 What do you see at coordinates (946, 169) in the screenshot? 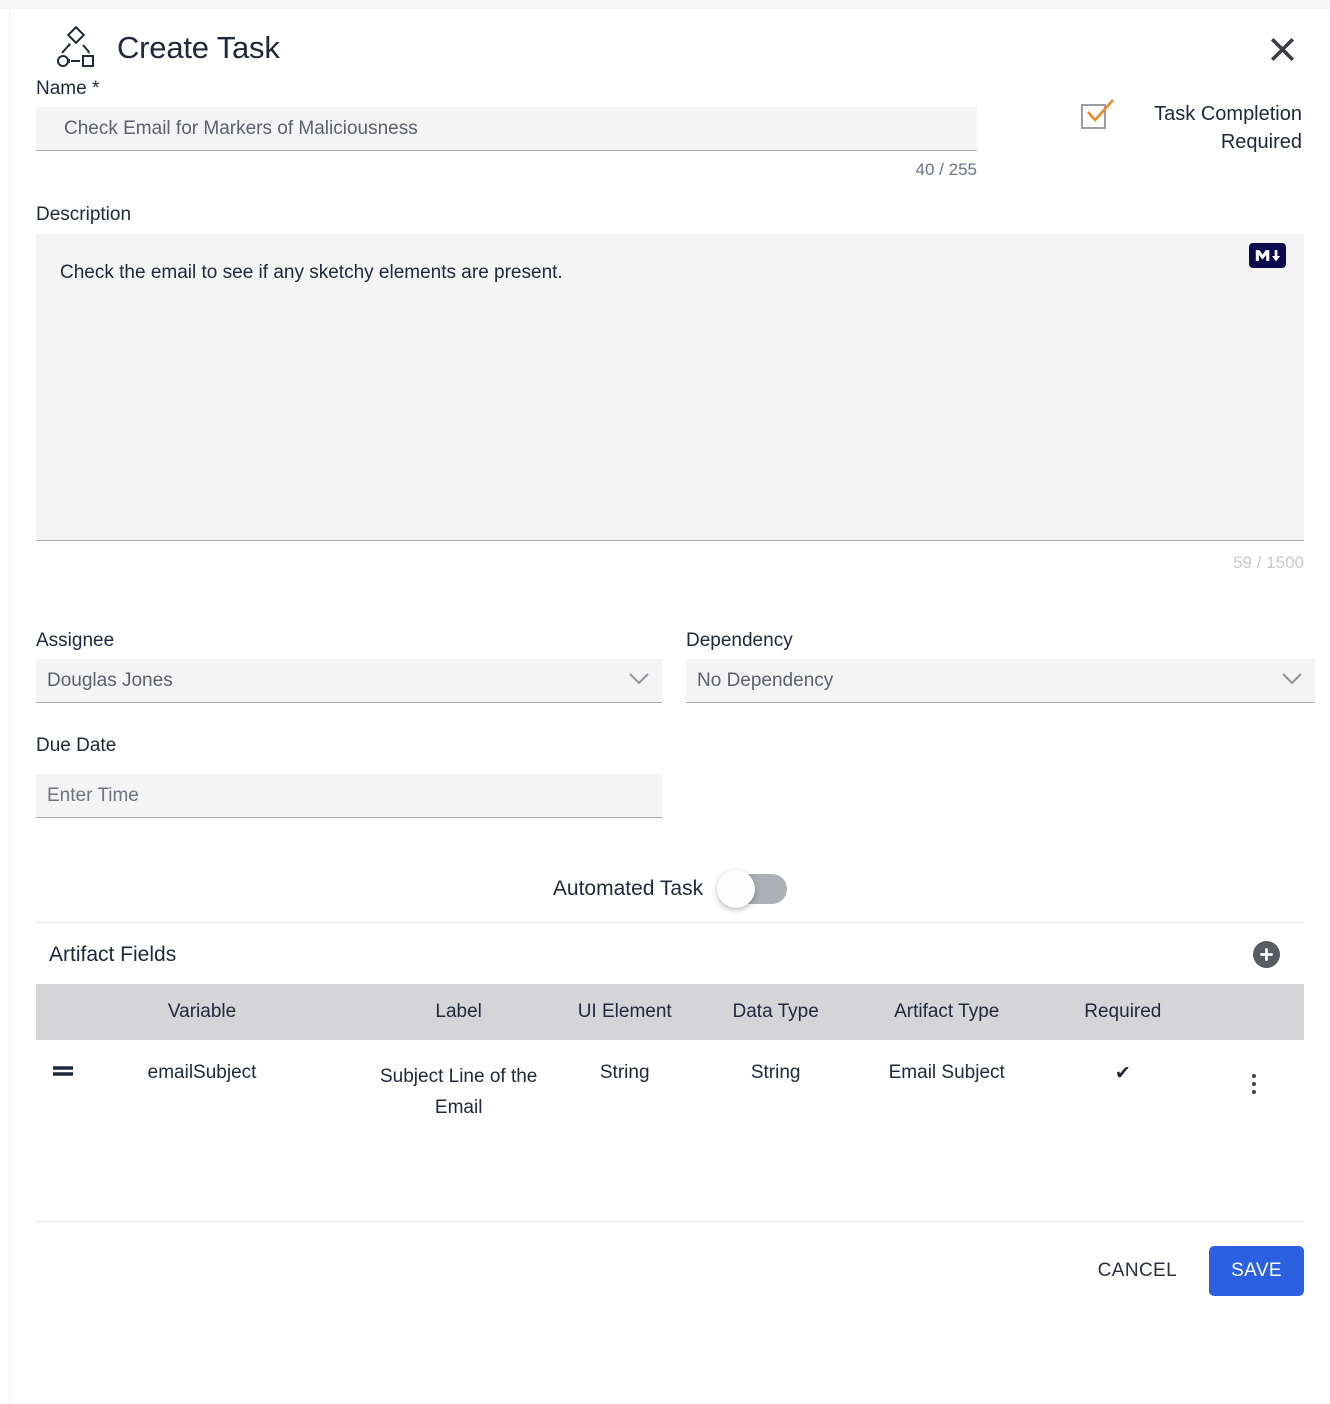
I see `name-counter: 40 / 255` at bounding box center [946, 169].